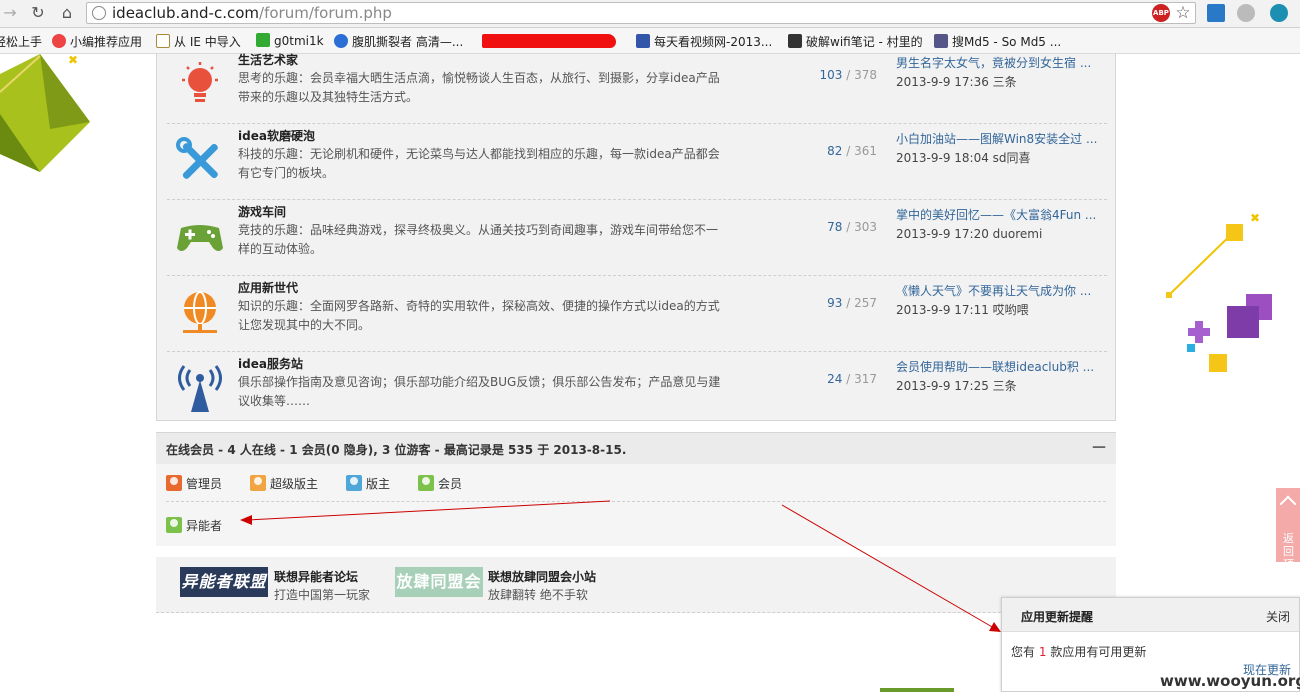 Image resolution: width=1300 pixels, height=692 pixels. Describe the element at coordinates (1230, 681) in the screenshot. I see `watermark: www.wooyun.org` at that location.